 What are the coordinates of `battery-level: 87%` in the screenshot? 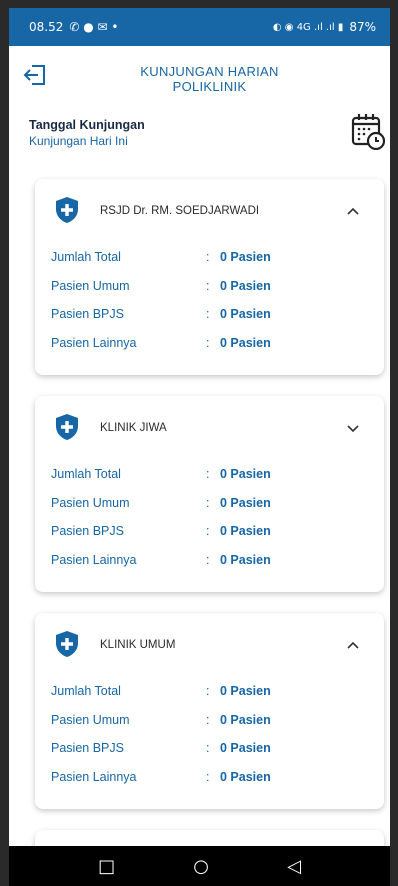 It's located at (362, 27).